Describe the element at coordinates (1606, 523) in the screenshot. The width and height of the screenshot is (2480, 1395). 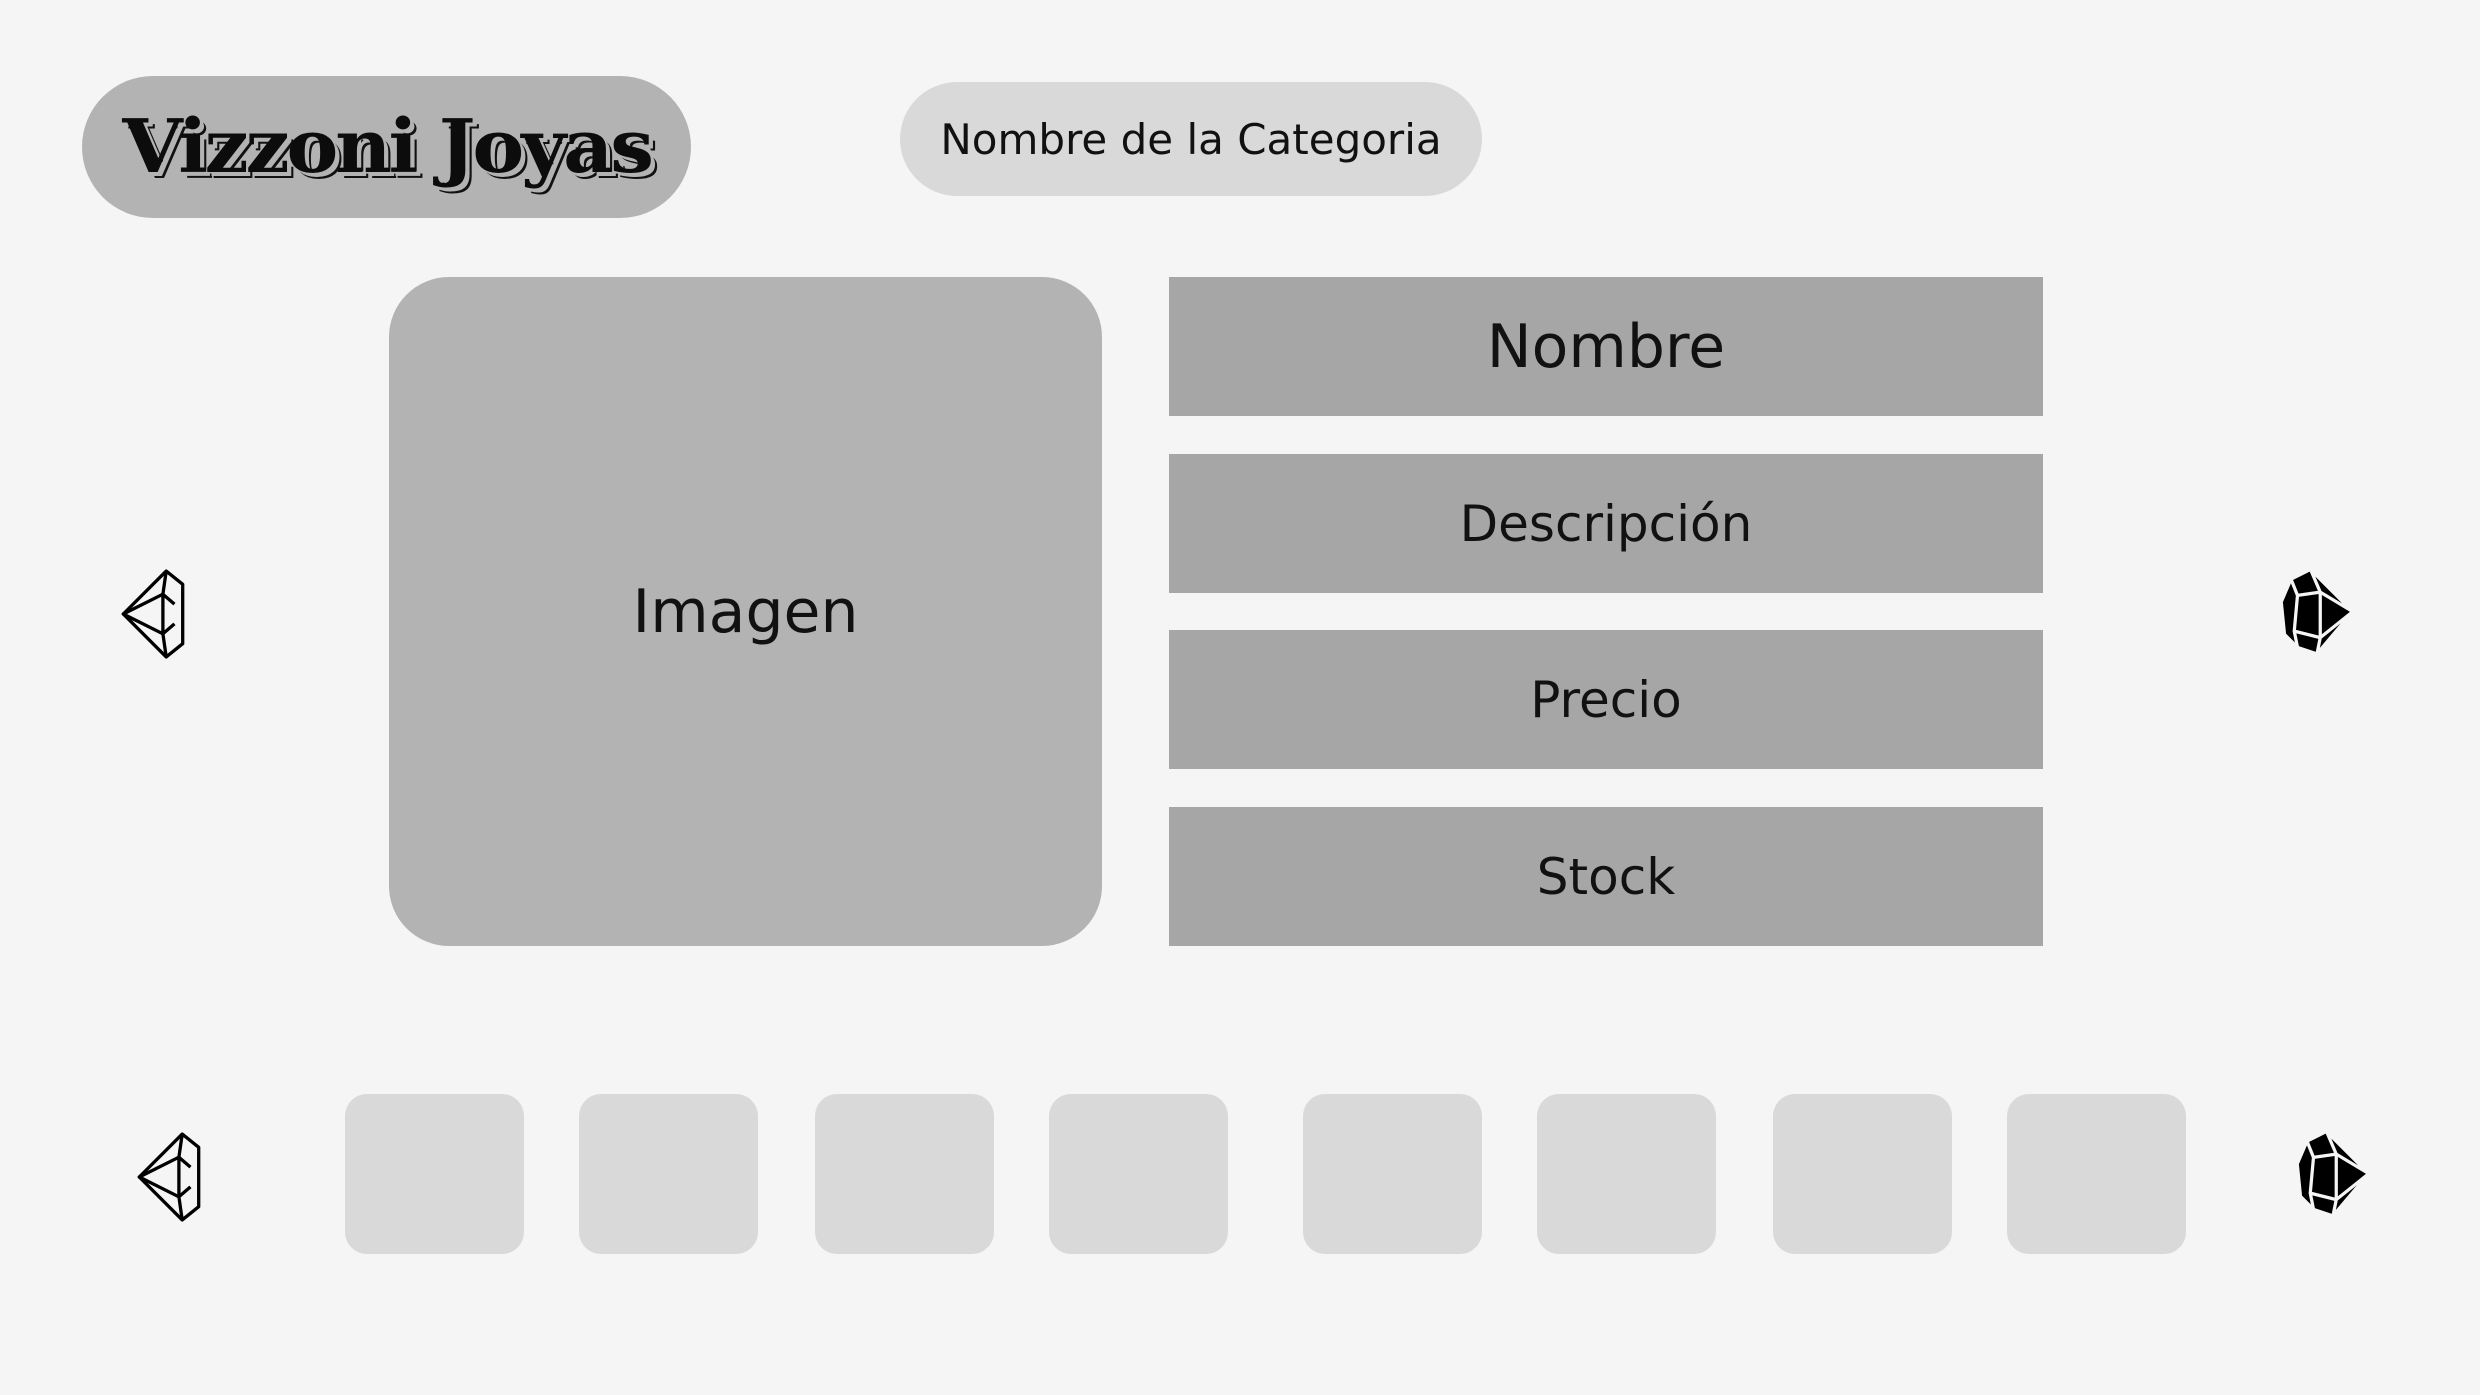
I see `product-description-field: Descripción` at that location.